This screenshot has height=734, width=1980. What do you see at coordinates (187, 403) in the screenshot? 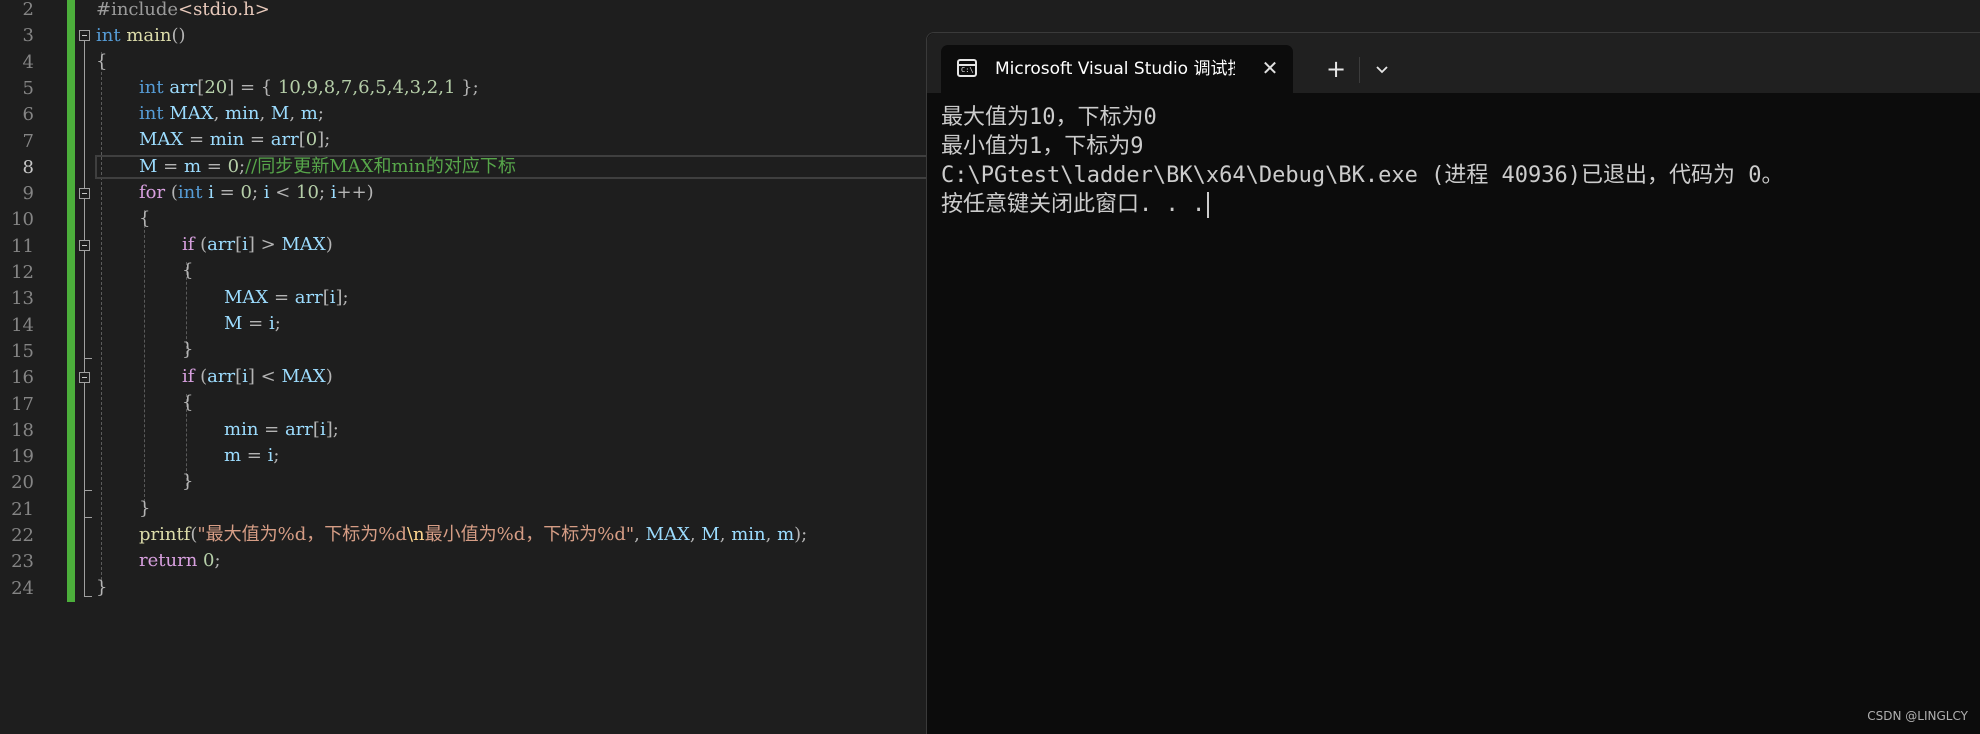
I see `code-line-17: {` at bounding box center [187, 403].